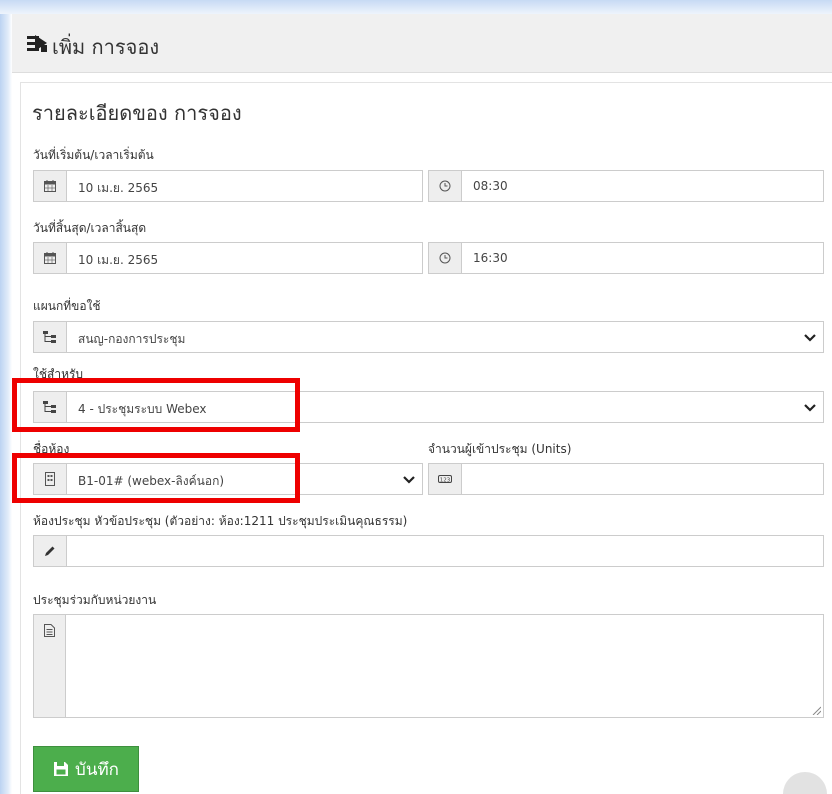 The height and width of the screenshot is (794, 832). What do you see at coordinates (626, 258) in the screenshot?
I see `end-time-field: 16:30` at bounding box center [626, 258].